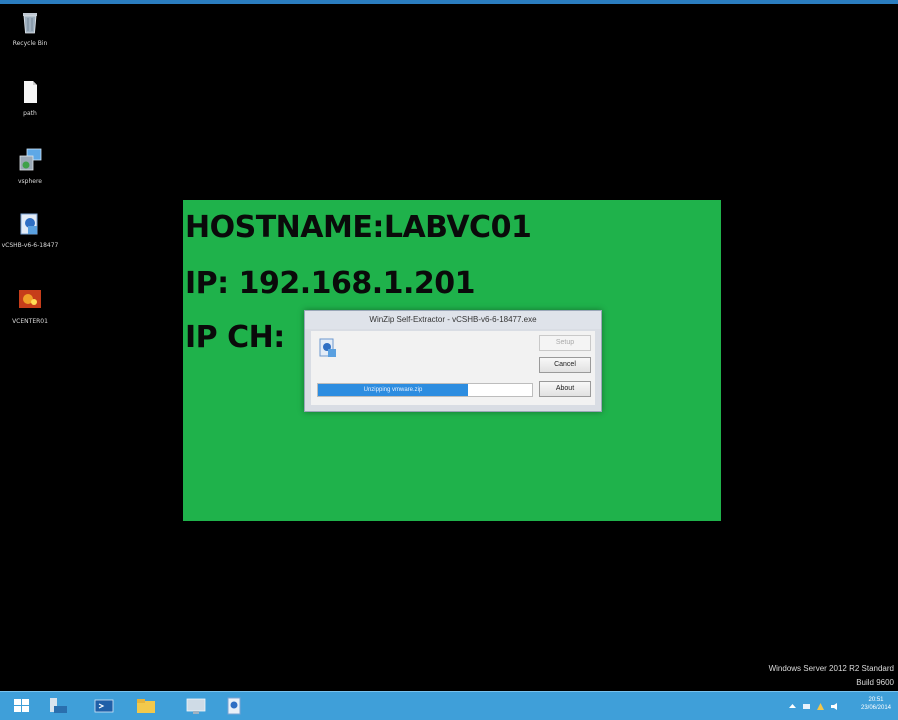 This screenshot has height=720, width=898. Describe the element at coordinates (565, 365) in the screenshot. I see `cancel-button: Cancel` at that location.